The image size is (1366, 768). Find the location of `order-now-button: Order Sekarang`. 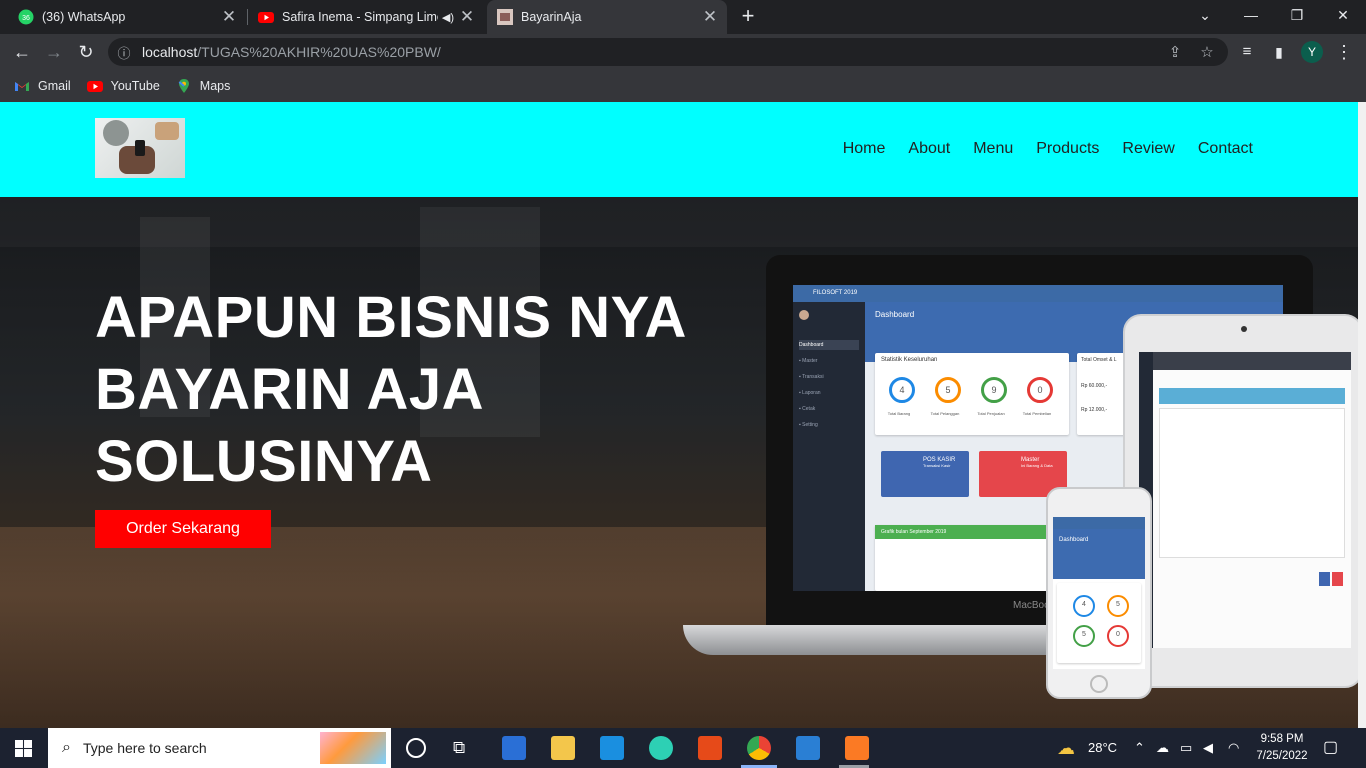

order-now-button: Order Sekarang is located at coordinates (183, 529).